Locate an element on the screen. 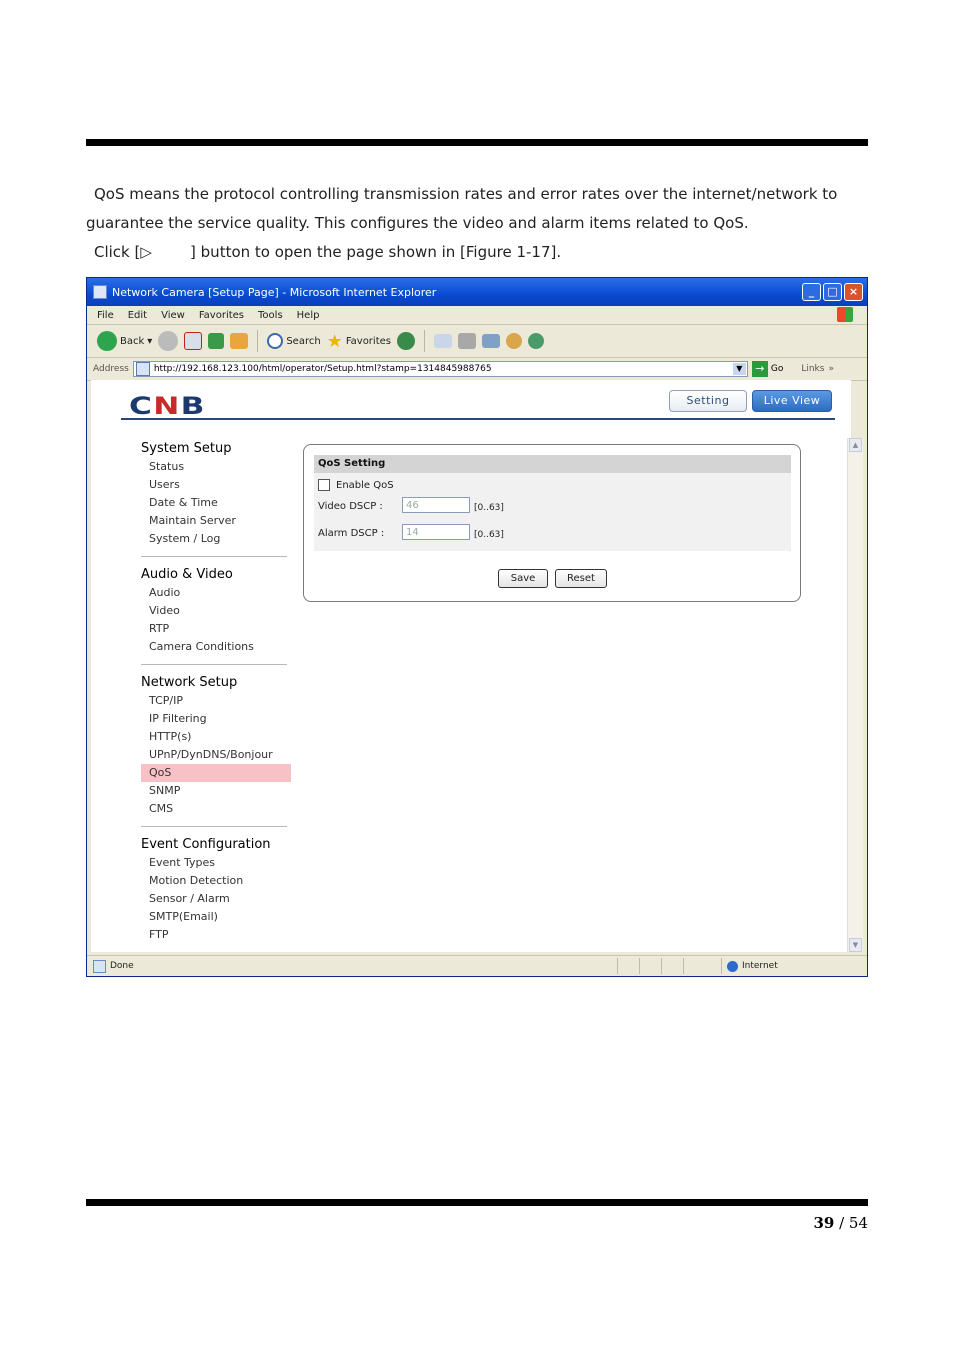  back-button: Back ▾ is located at coordinates (124, 341).